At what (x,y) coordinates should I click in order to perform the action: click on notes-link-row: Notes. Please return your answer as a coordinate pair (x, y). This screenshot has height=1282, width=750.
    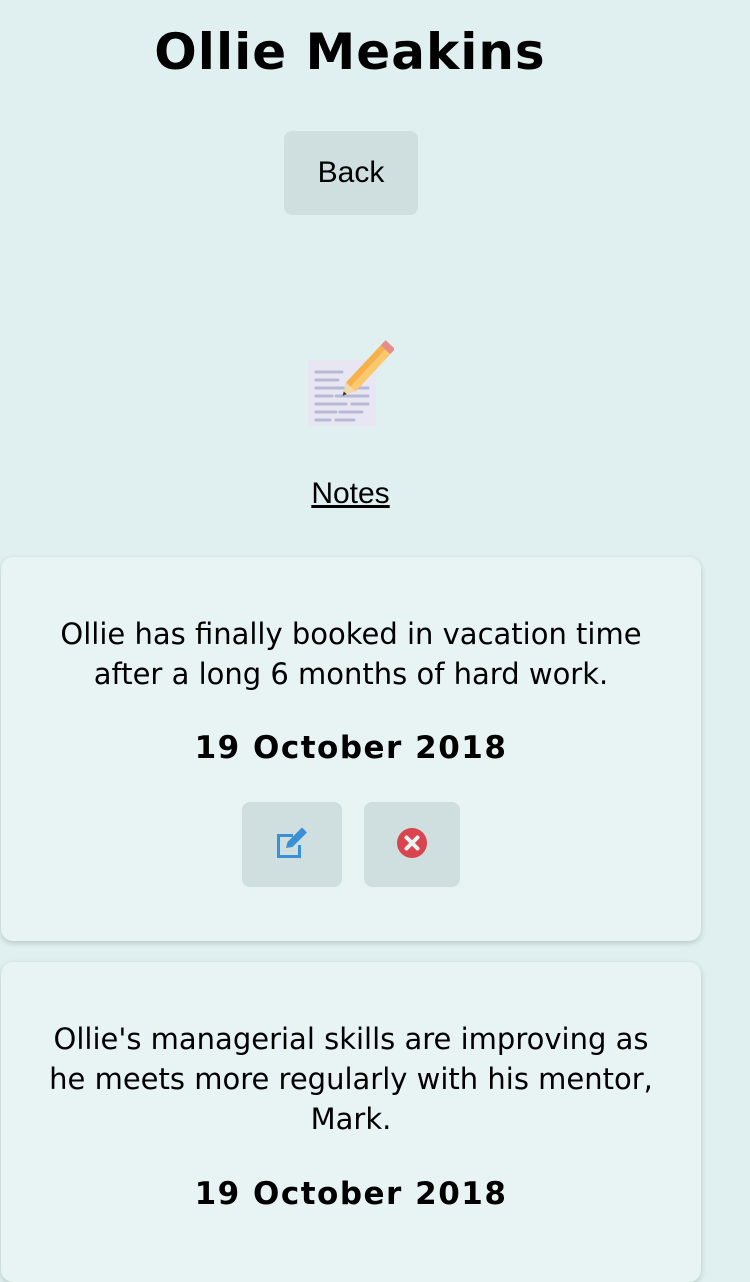
    Looking at the image, I should click on (350, 494).